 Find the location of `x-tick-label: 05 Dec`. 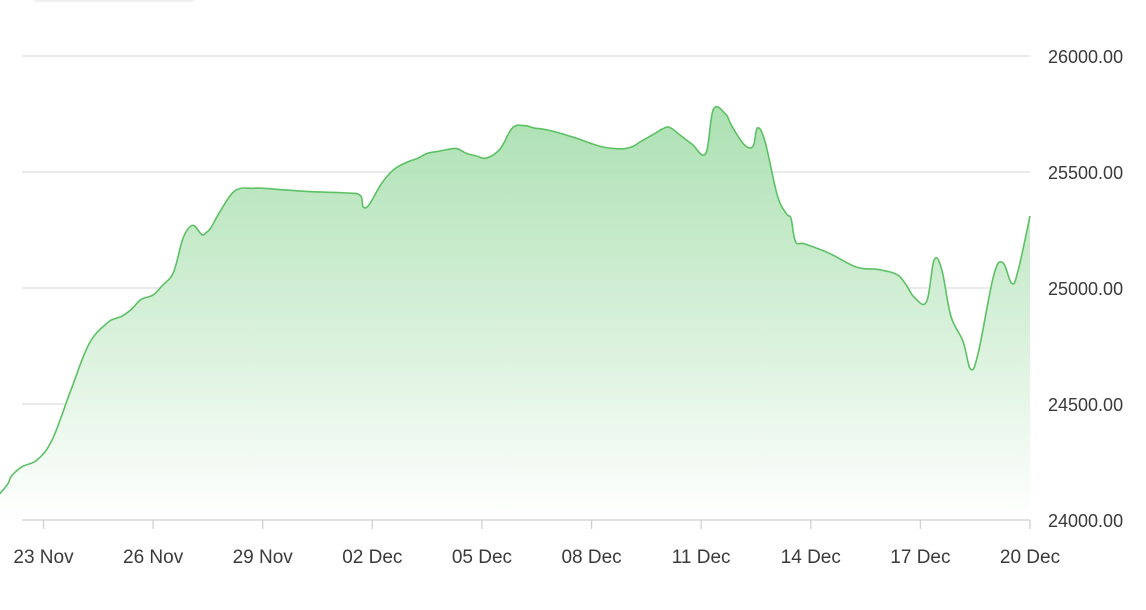

x-tick-label: 05 Dec is located at coordinates (482, 557).